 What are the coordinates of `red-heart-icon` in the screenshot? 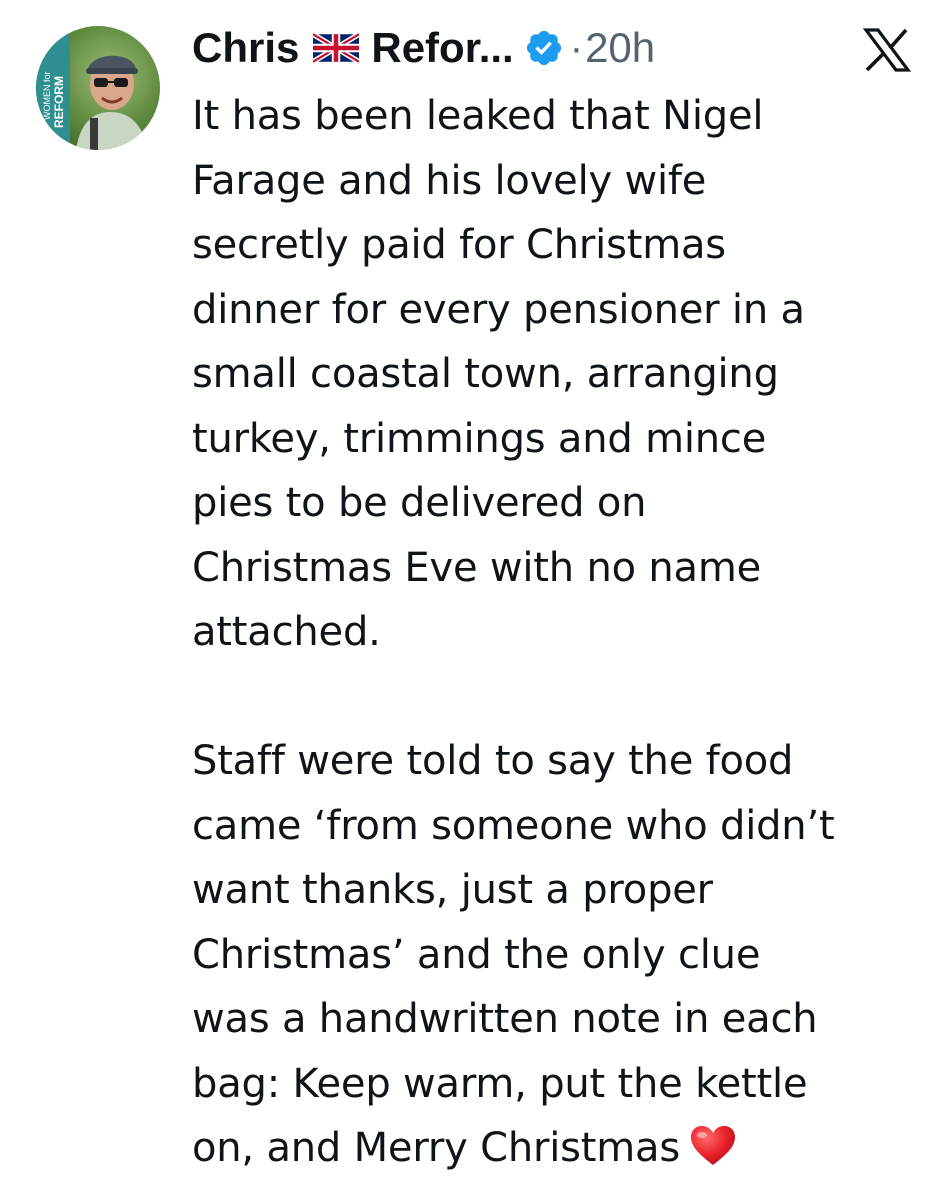 It's located at (713, 1143).